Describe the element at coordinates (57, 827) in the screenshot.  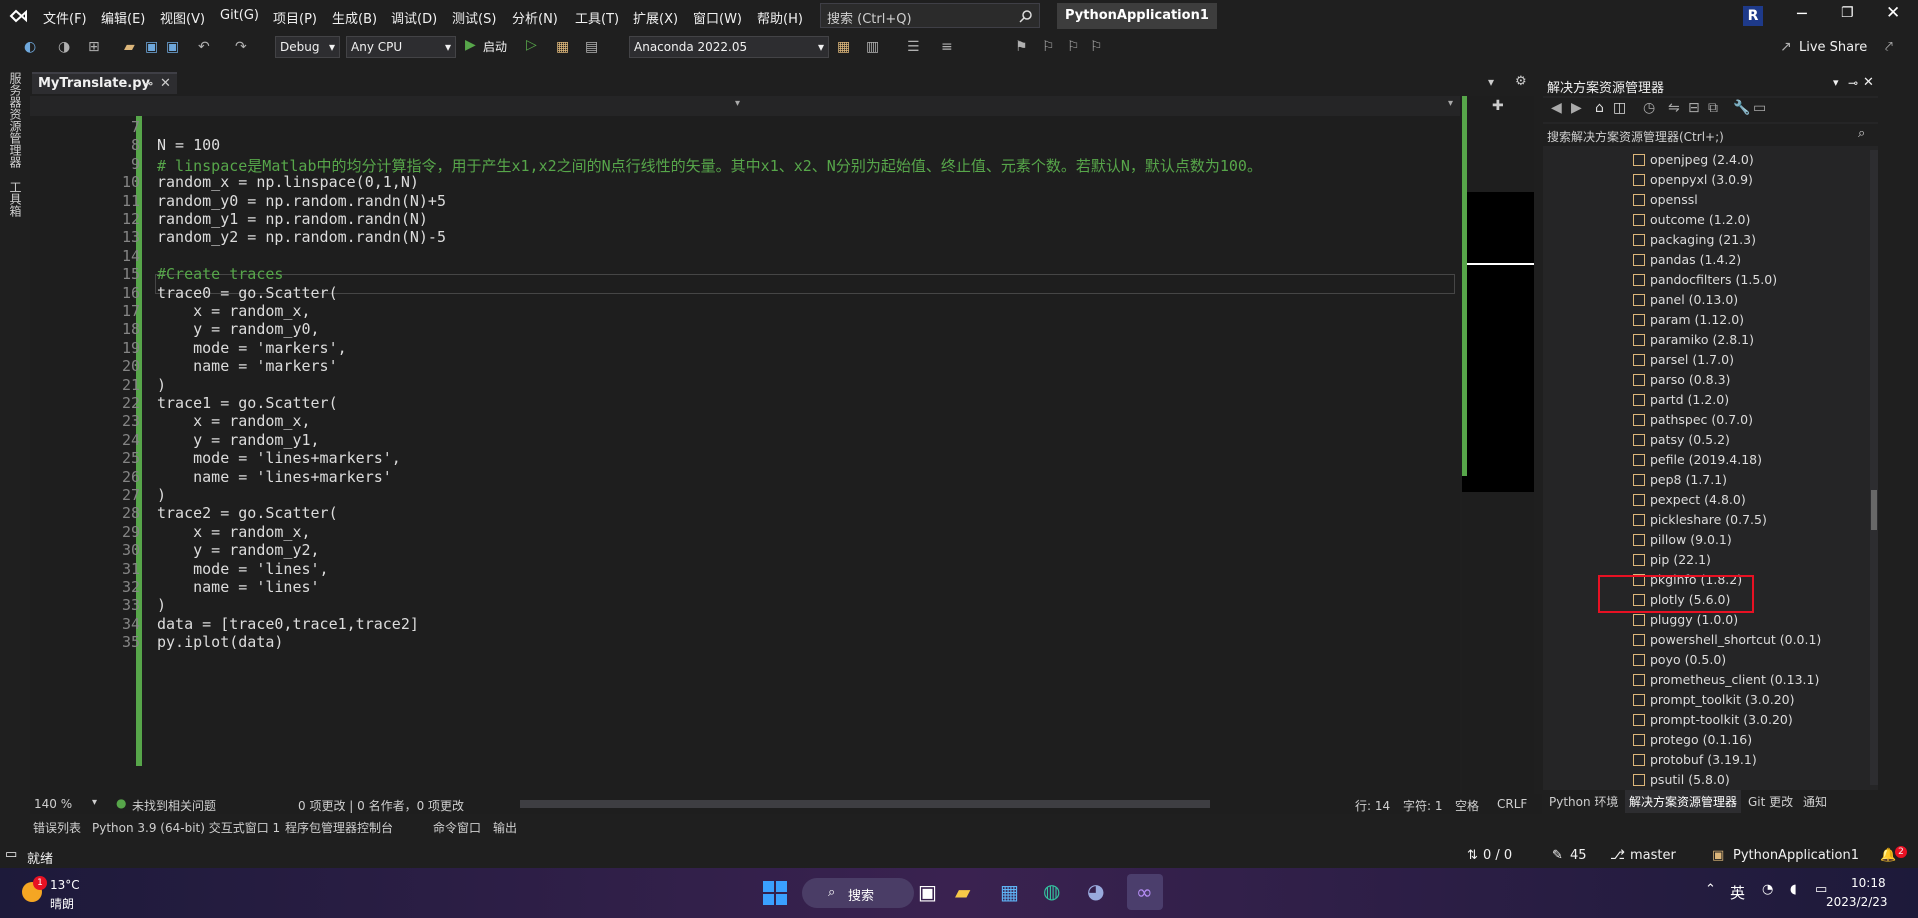
I see `tab-error-list: 错误列表` at that location.